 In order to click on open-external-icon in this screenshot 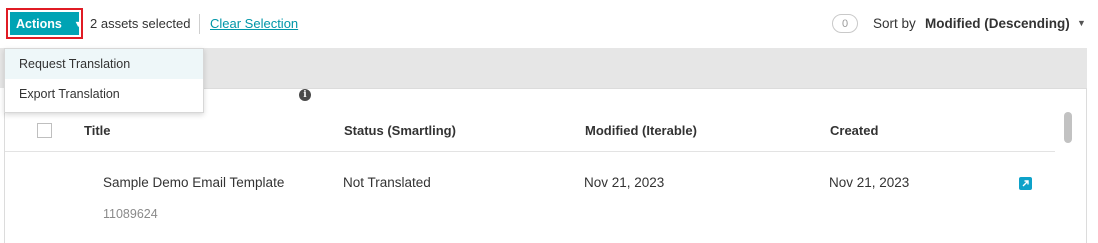, I will do `click(1025, 183)`.